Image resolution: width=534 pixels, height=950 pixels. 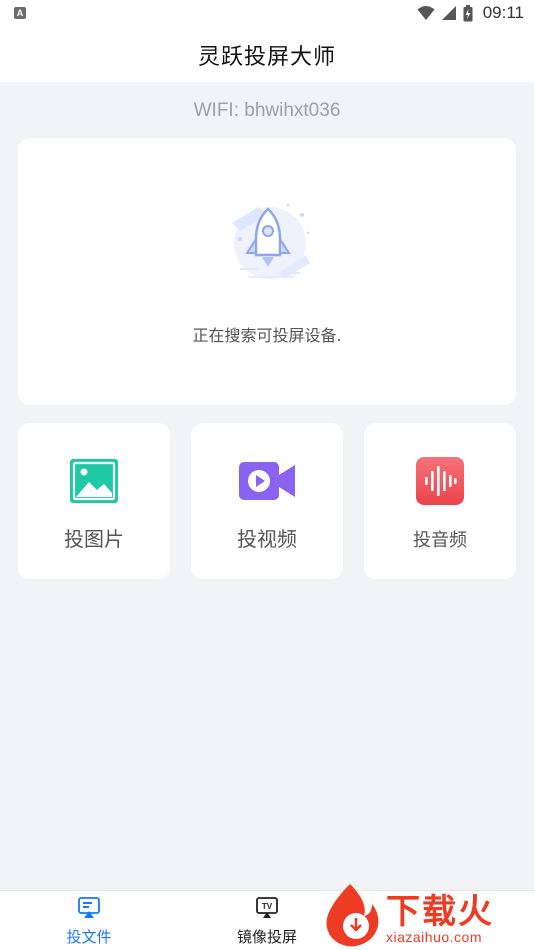 What do you see at coordinates (267, 110) in the screenshot?
I see `wifi-label: WIFI: bhwihxt036` at bounding box center [267, 110].